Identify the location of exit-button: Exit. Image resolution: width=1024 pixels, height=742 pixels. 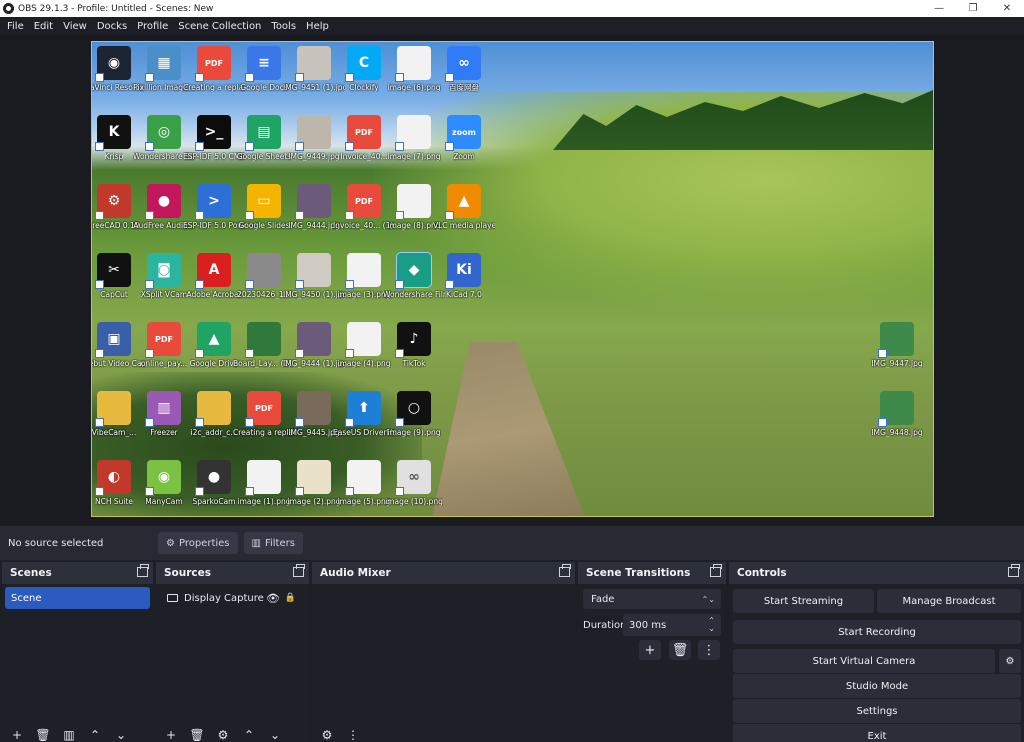
(877, 733).